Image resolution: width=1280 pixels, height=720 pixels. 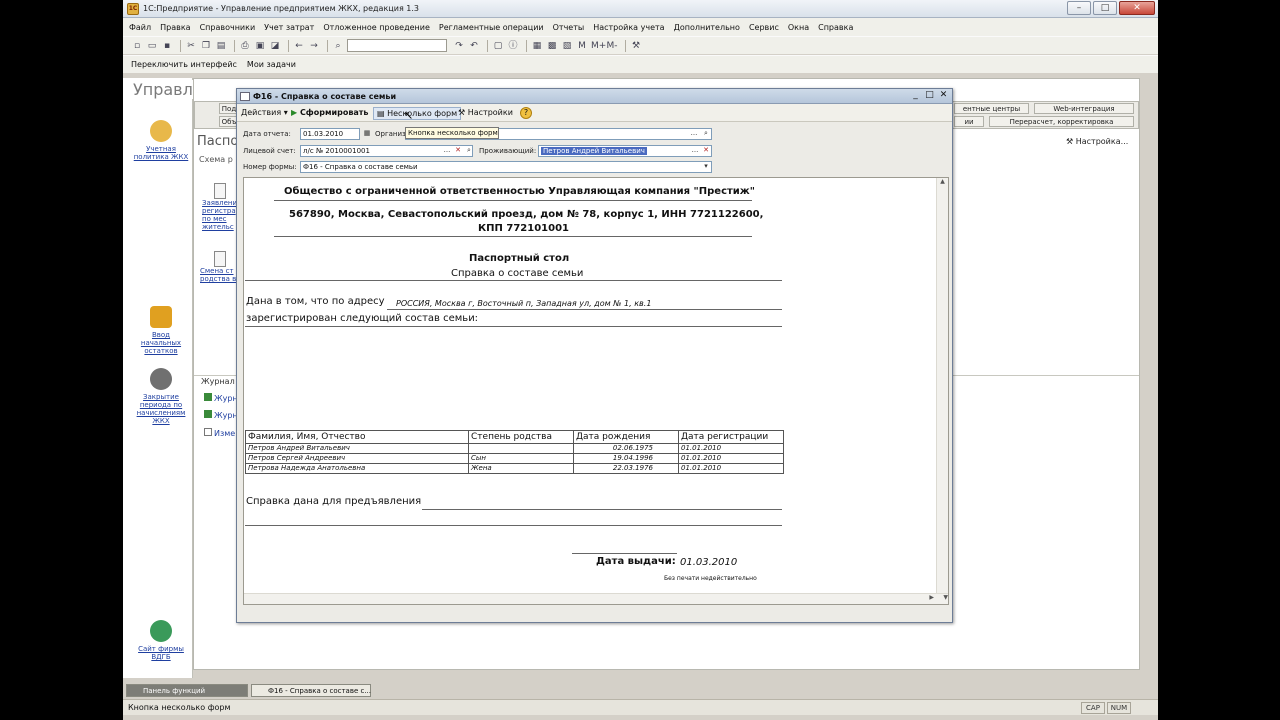 What do you see at coordinates (219, 433) in the screenshot?
I see `journal-item: Изме` at bounding box center [219, 433].